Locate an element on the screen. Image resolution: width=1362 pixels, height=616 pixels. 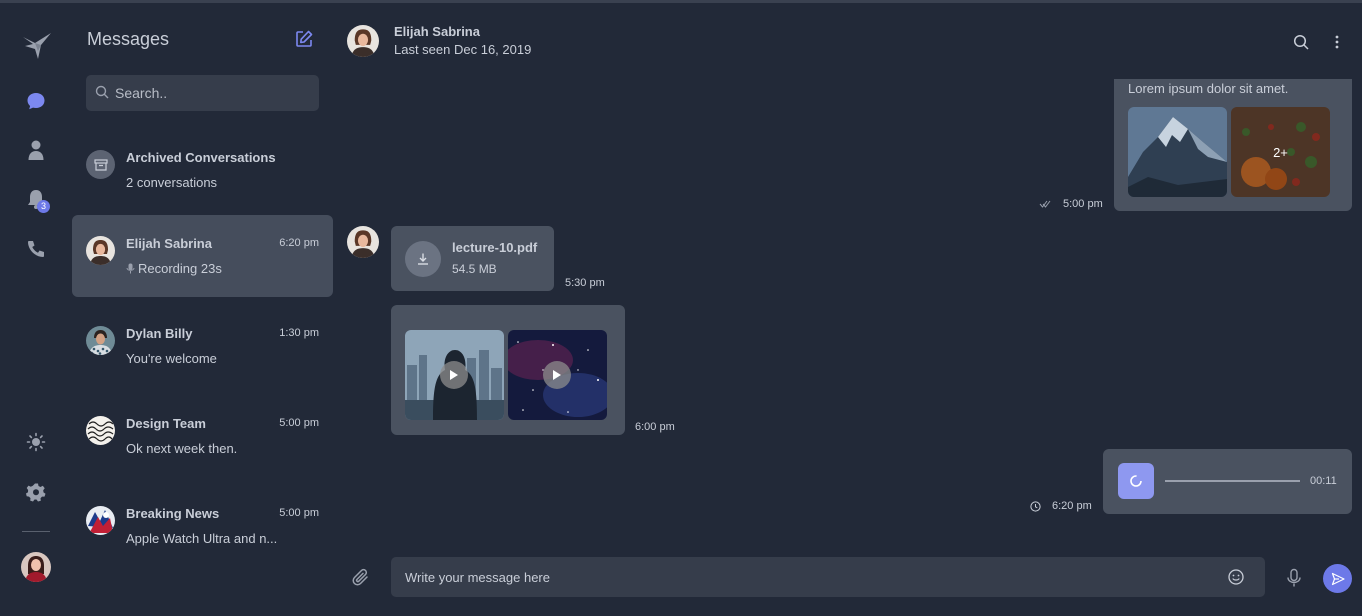
download-button is located at coordinates (423, 259).